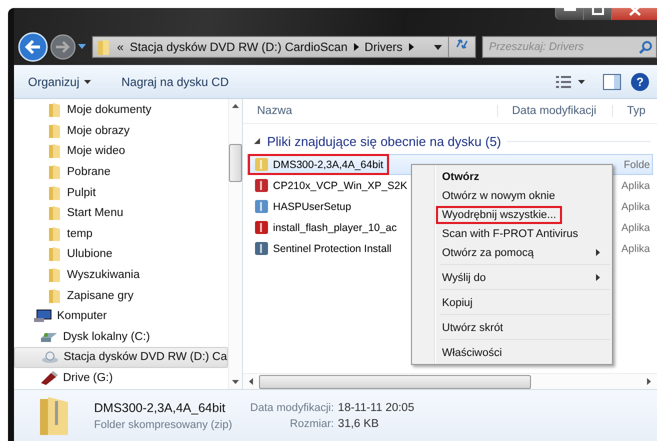 This screenshot has height=441, width=657. I want to click on forward-button, so click(63, 47).